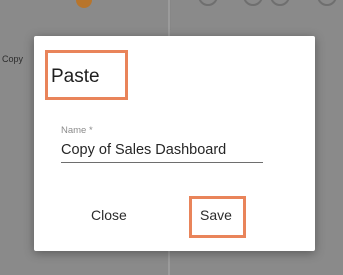  Describe the element at coordinates (216, 215) in the screenshot. I see `save-button: Save` at that location.